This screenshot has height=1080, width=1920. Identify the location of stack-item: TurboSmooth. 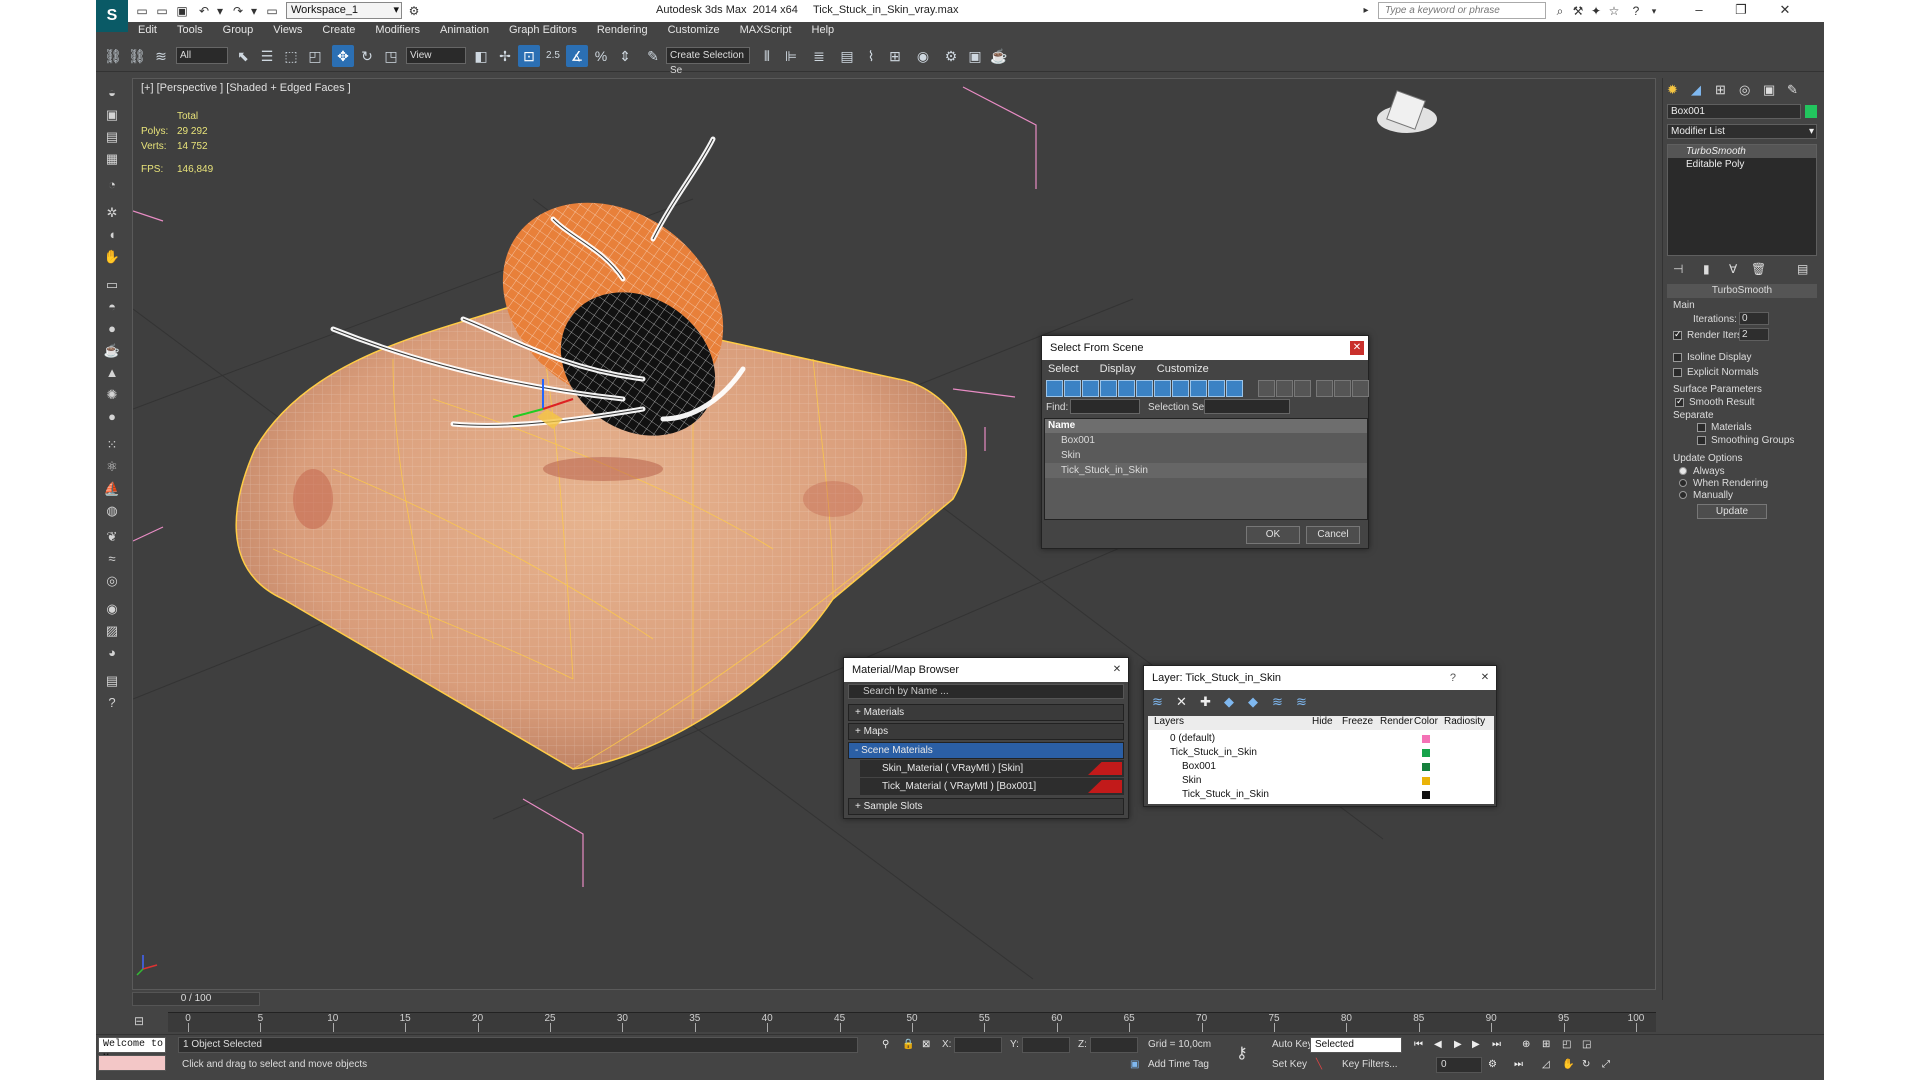
(1742, 151).